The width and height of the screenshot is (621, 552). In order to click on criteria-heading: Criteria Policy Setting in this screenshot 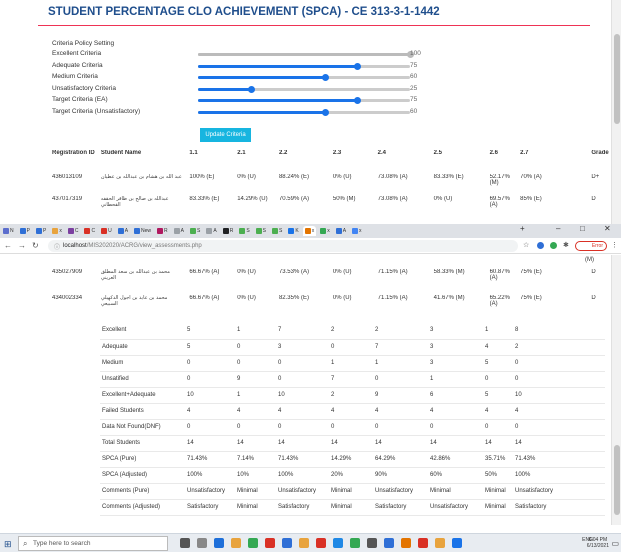, I will do `click(83, 43)`.